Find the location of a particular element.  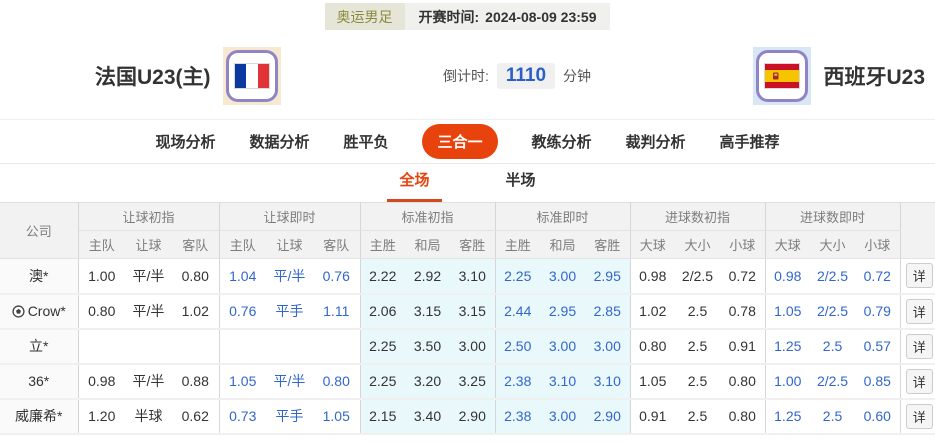

odds-cell: 0.98 is located at coordinates (787, 276).